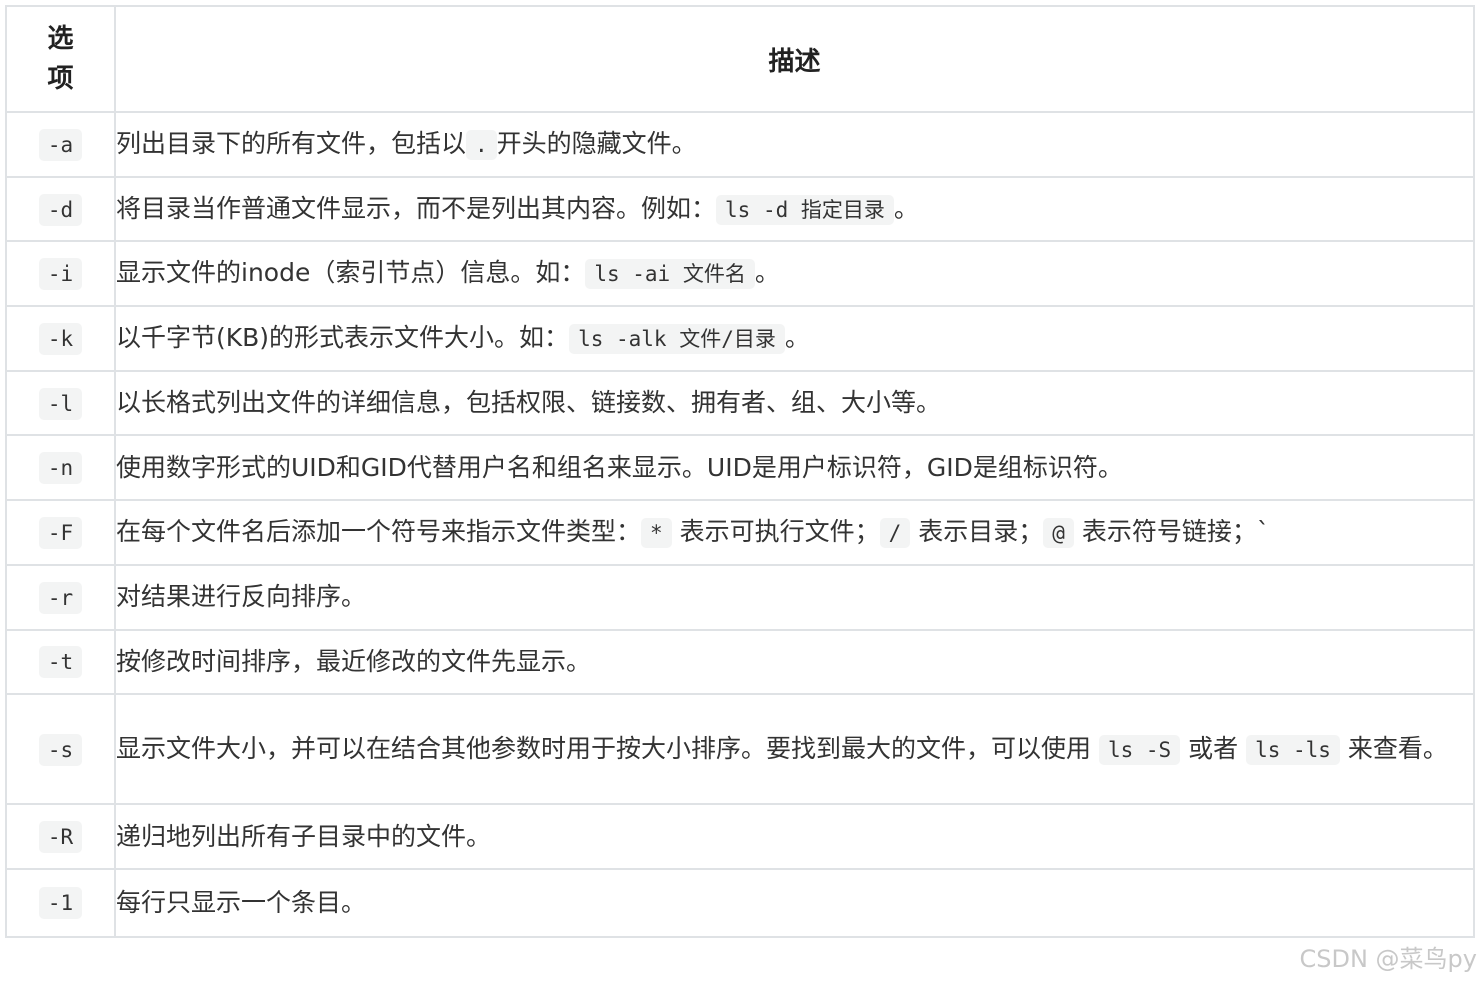  Describe the element at coordinates (794, 597) in the screenshot. I see `description-cell: 对结果进行反向排序。` at that location.